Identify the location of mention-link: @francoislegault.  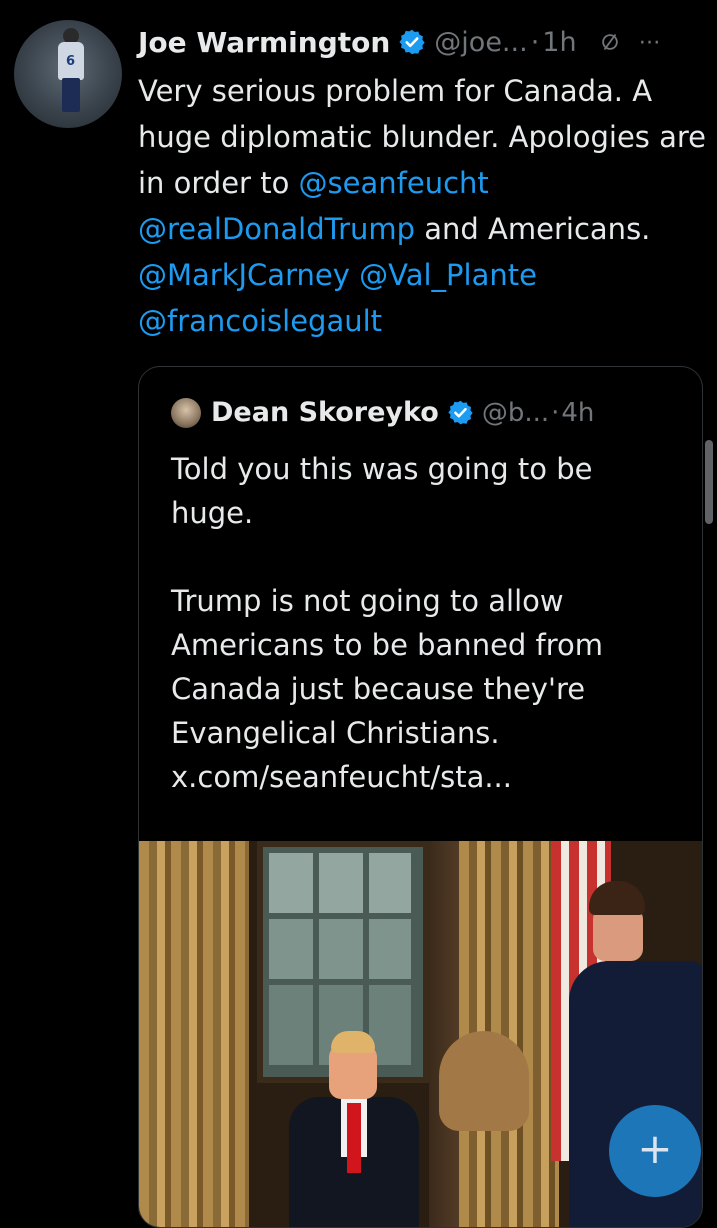
(260, 321).